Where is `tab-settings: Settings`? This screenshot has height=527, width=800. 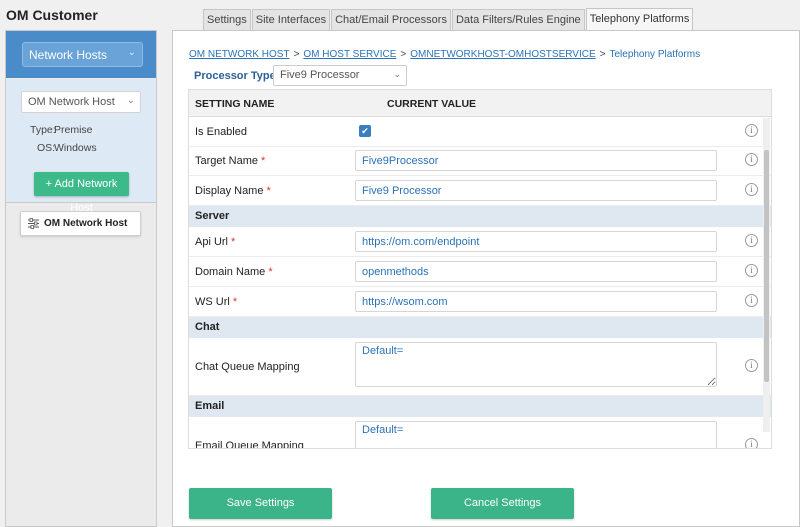 tab-settings: Settings is located at coordinates (227, 19).